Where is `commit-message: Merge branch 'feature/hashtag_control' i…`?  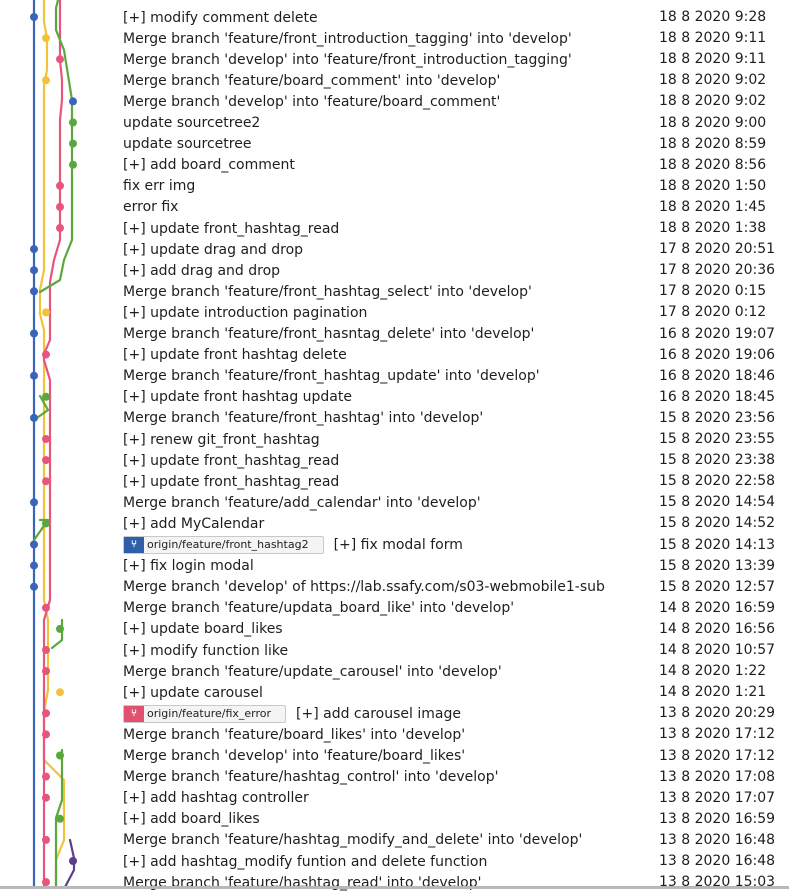
commit-message: Merge branch 'feature/hashtag_control' i… is located at coordinates (311, 777).